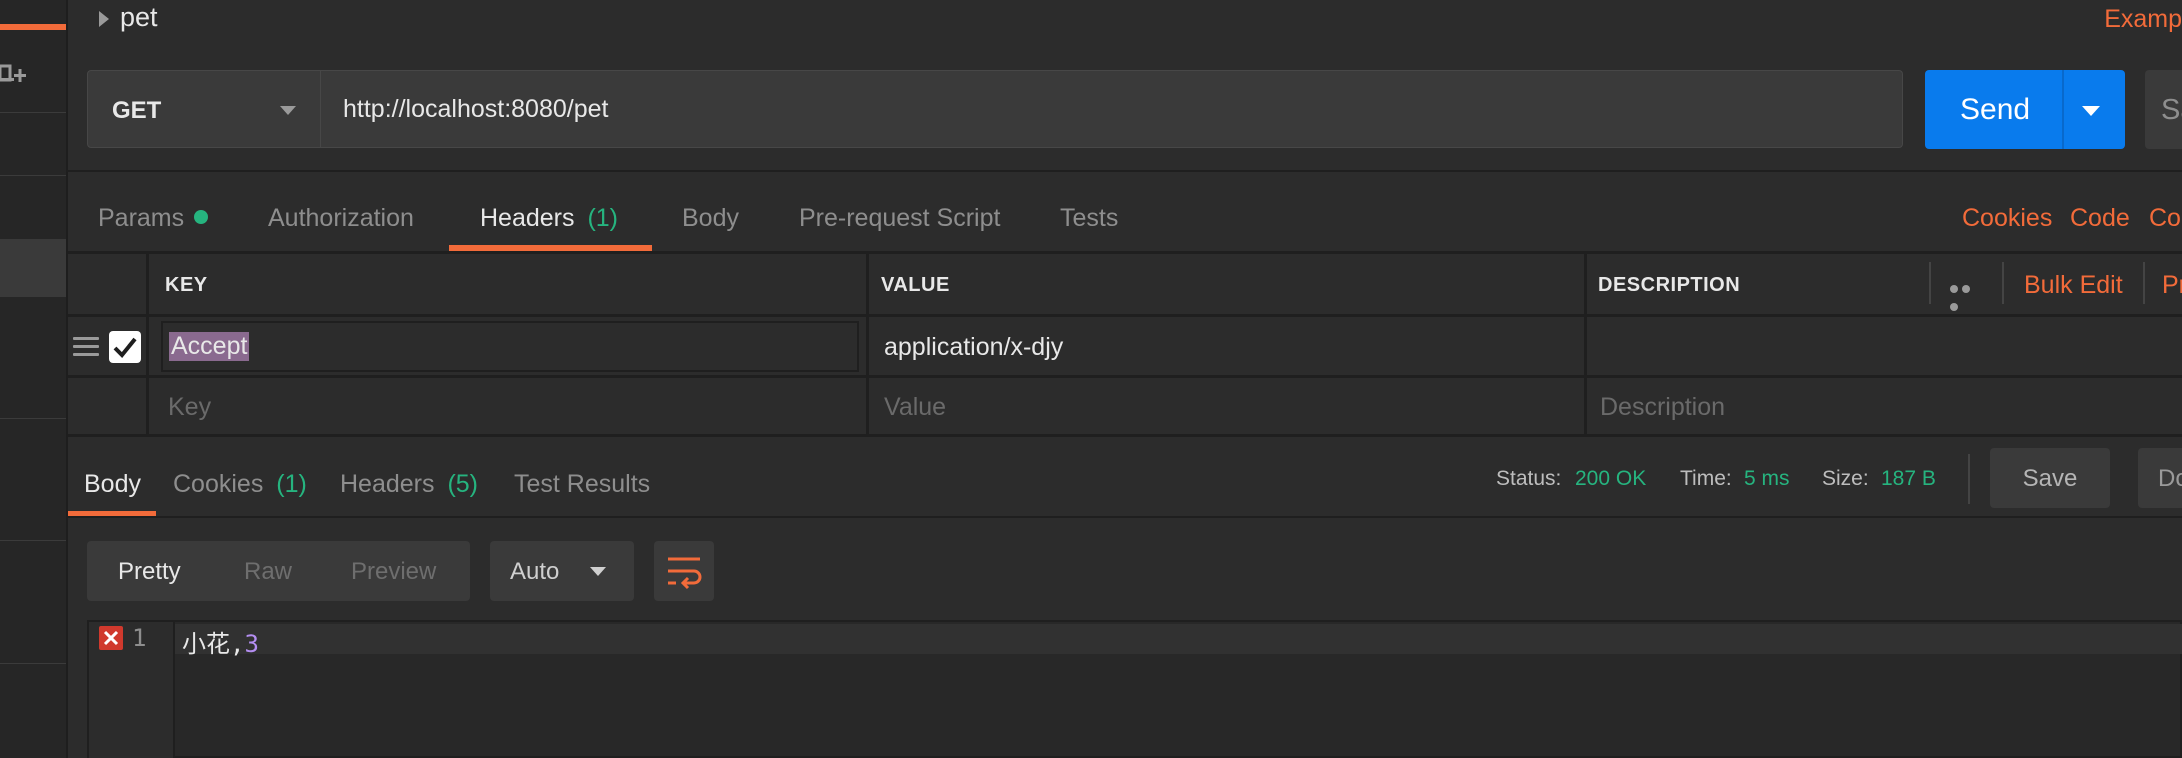 This screenshot has height=758, width=2182. Describe the element at coordinates (2170, 478) in the screenshot. I see `download-response-label: Do` at that location.